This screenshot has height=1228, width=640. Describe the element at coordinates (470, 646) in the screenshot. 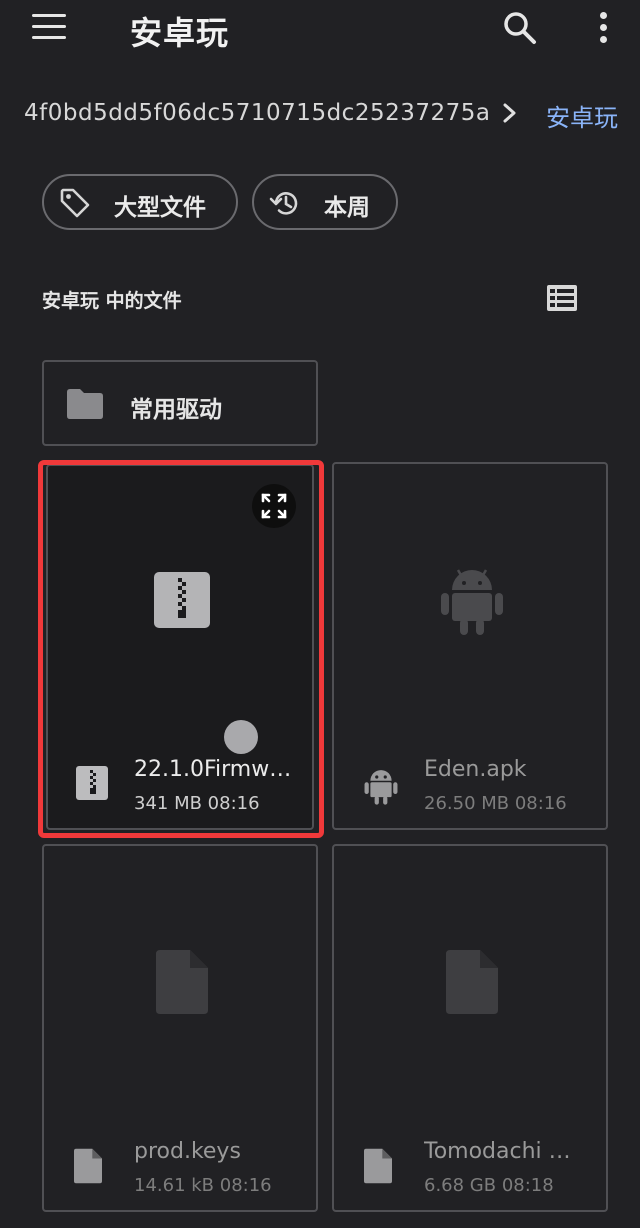

I see `file-card-eden-apk: Eden.apk 26.50 MB 08:16` at that location.